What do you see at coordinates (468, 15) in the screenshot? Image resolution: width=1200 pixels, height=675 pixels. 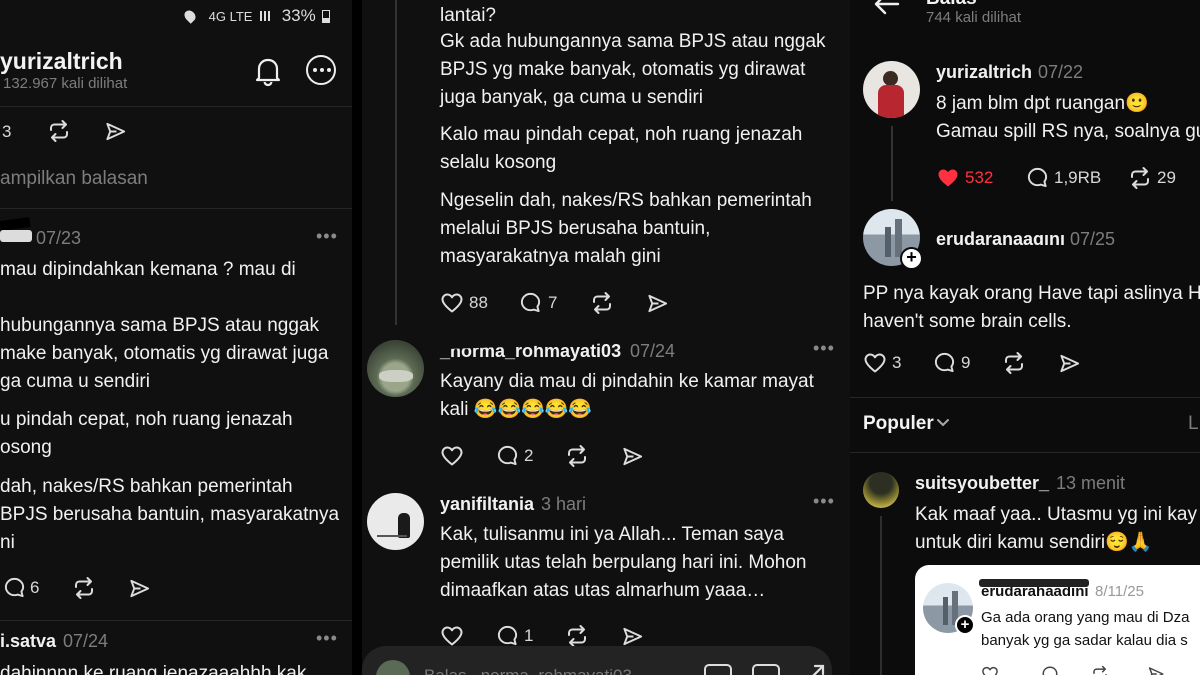 I see `comment-line: lantai?` at bounding box center [468, 15].